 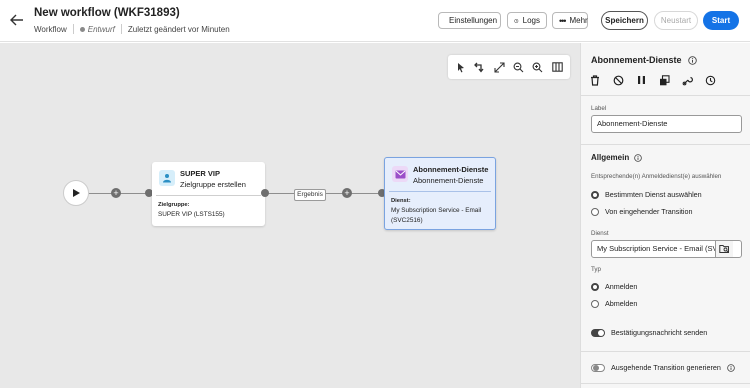 I want to click on general-section-title: Allgemein, so click(x=610, y=157).